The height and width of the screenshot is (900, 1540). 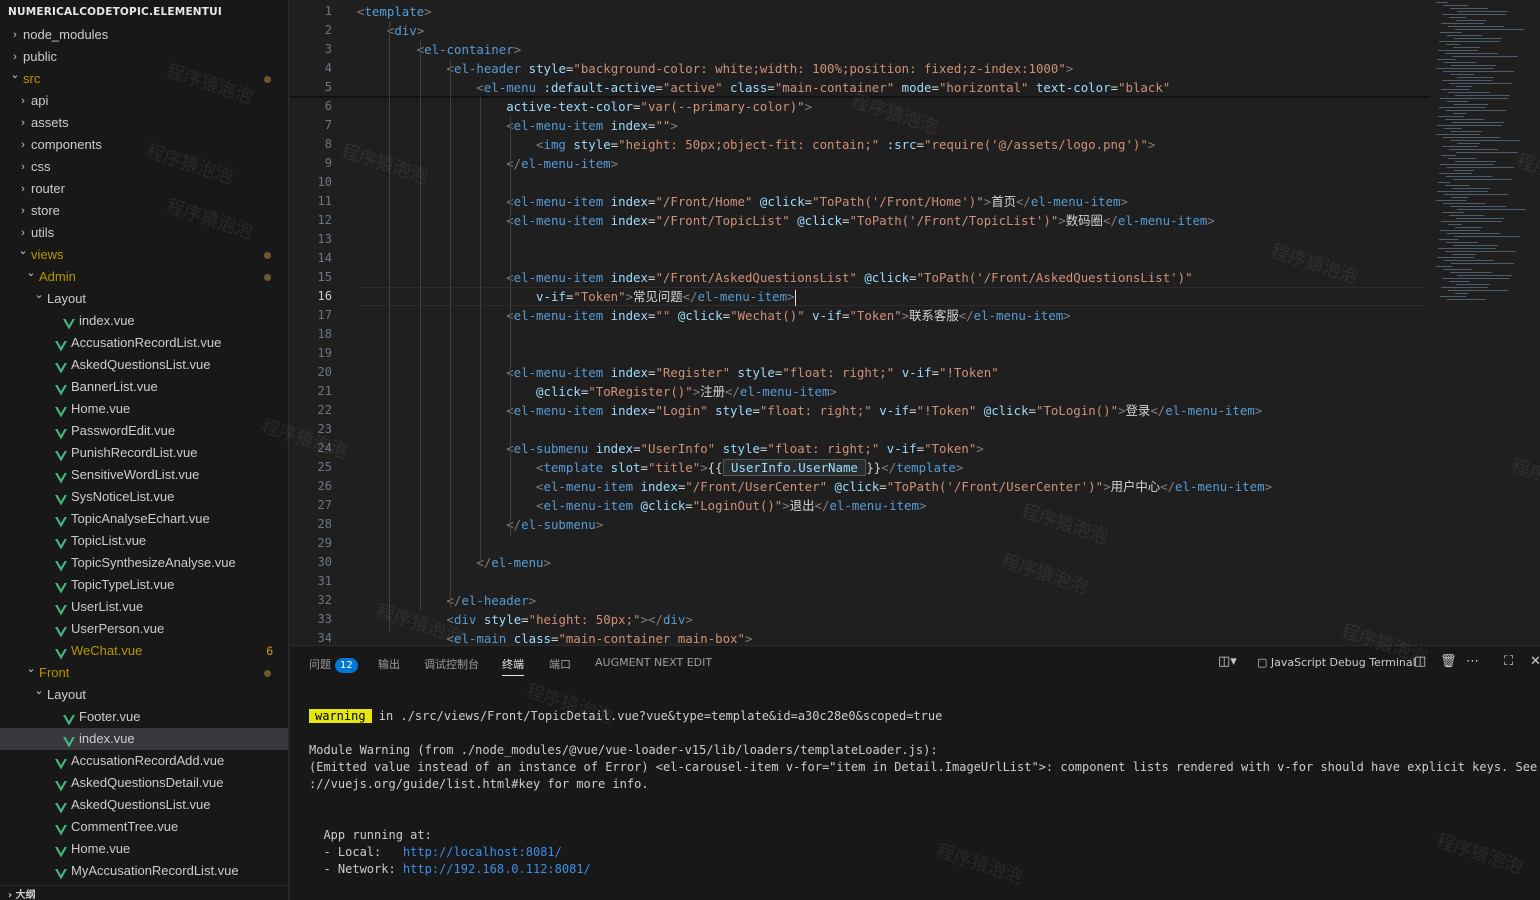 What do you see at coordinates (447, 600) in the screenshot?
I see `code-line: </el-header>` at bounding box center [447, 600].